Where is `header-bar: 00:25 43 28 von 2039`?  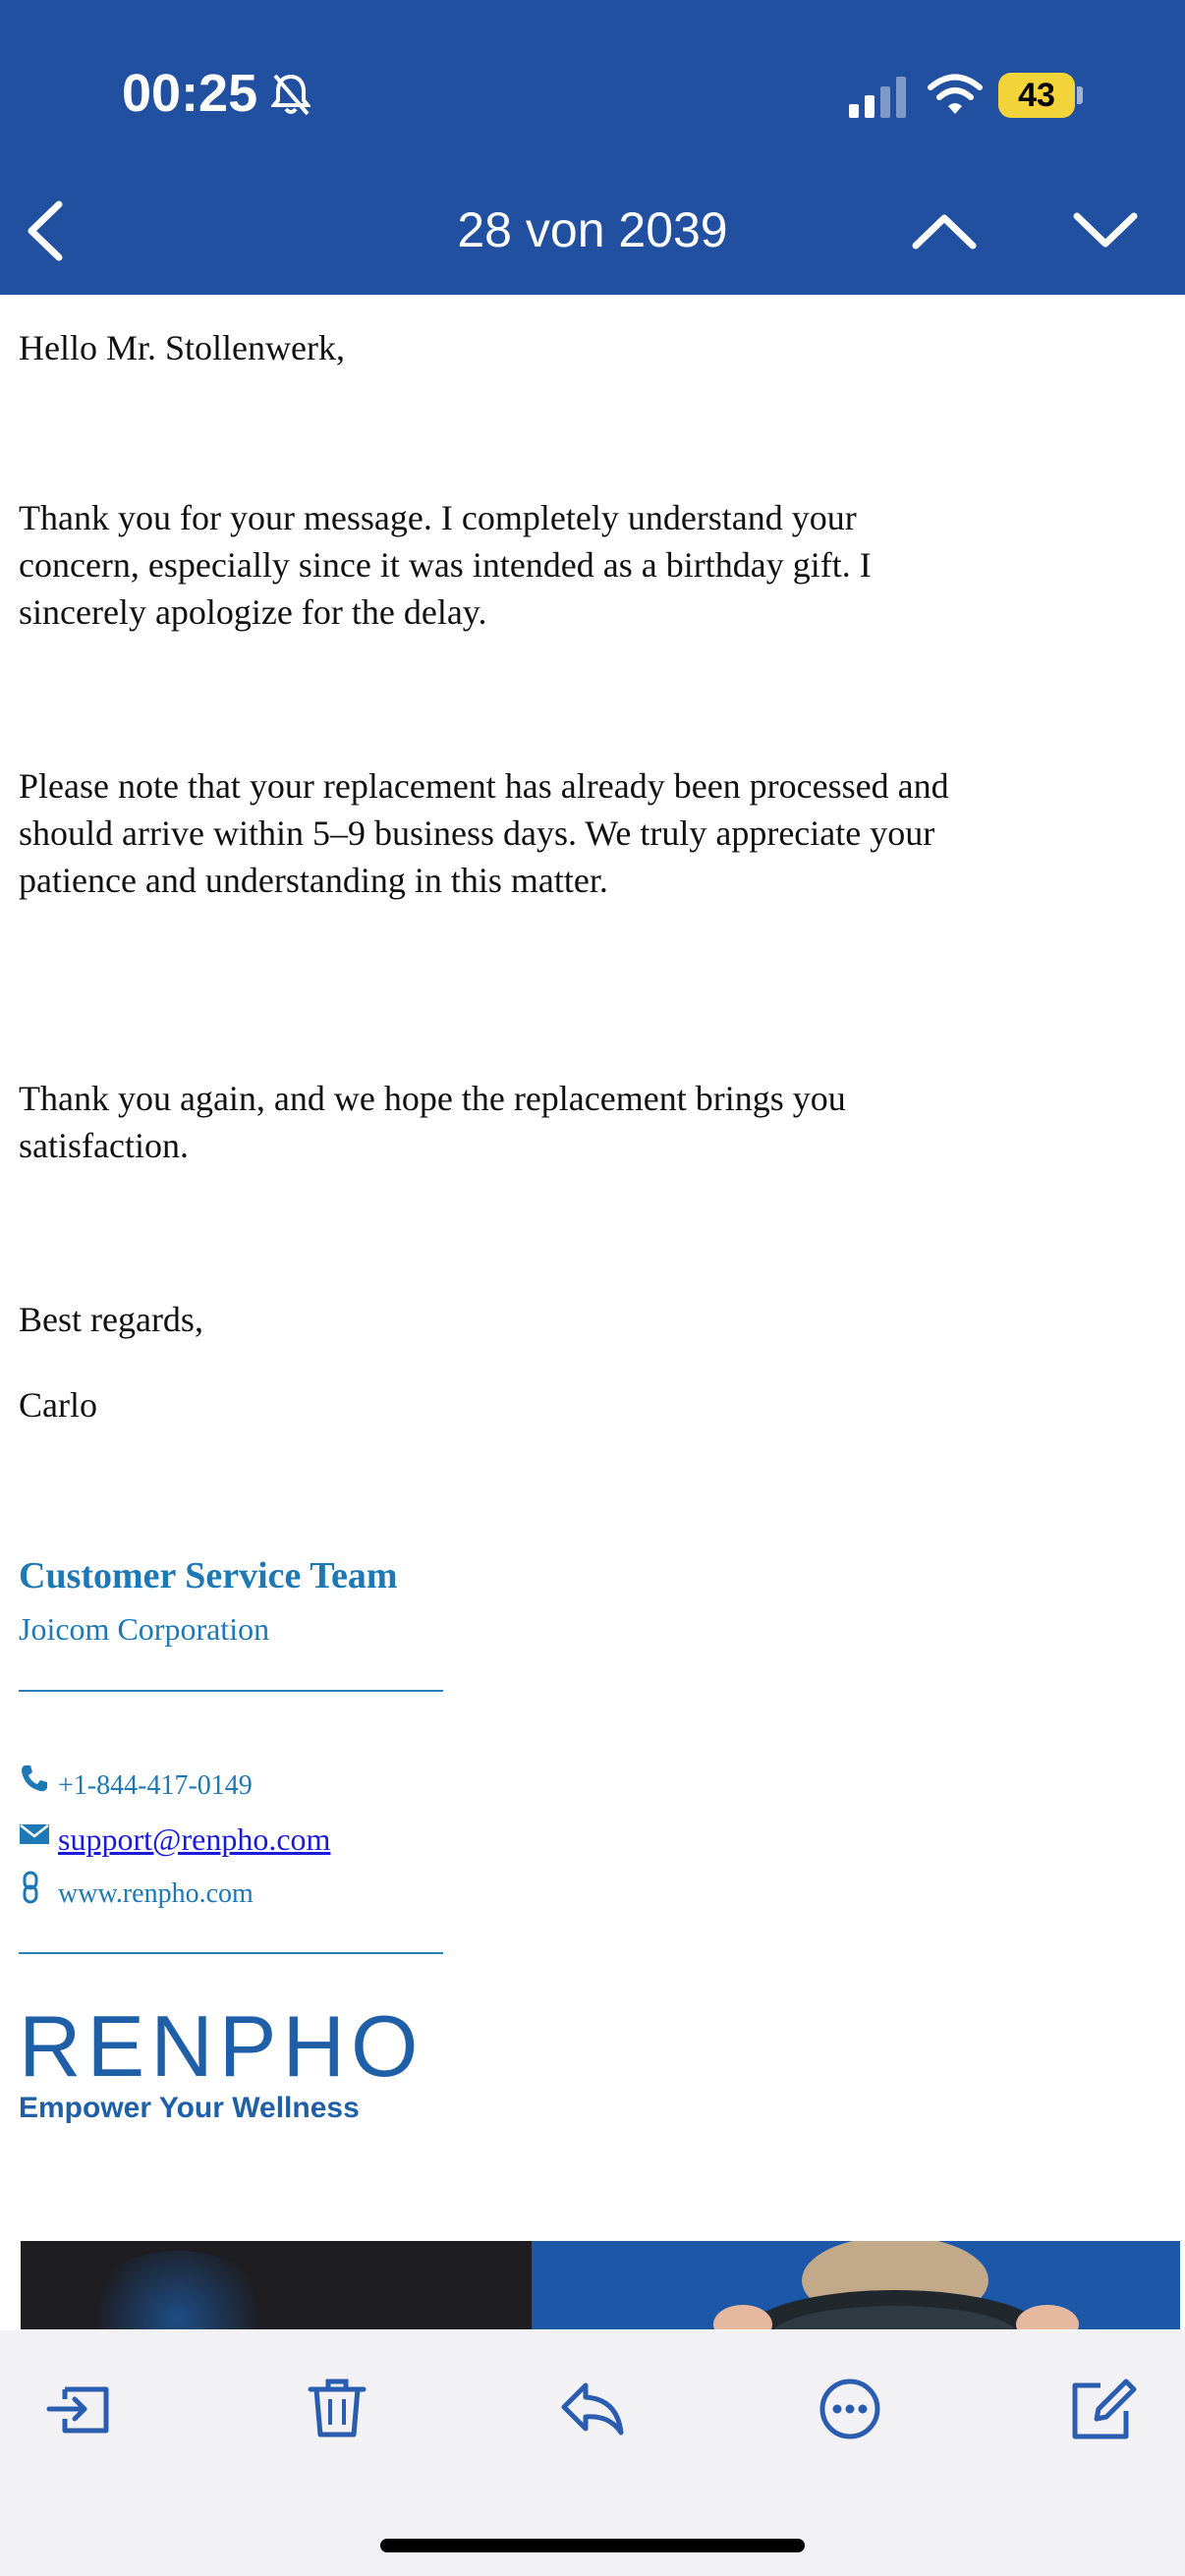
header-bar: 00:25 43 28 von 2039 is located at coordinates (592, 147).